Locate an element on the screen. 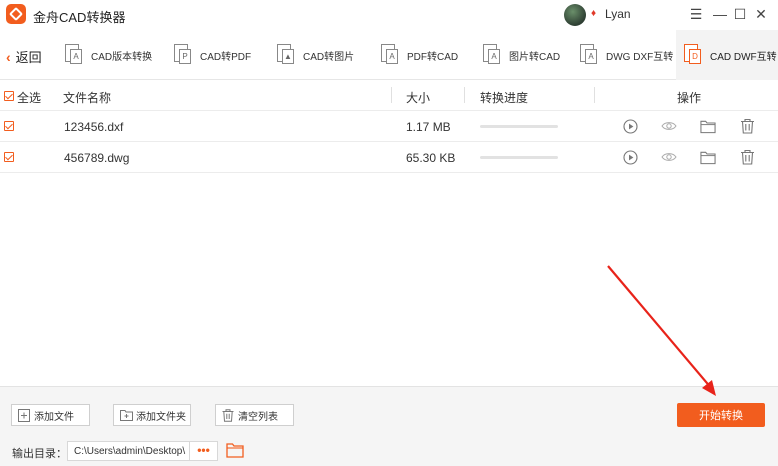 This screenshot has height=466, width=778. tab-label: CAD DWF互转 is located at coordinates (743, 57).